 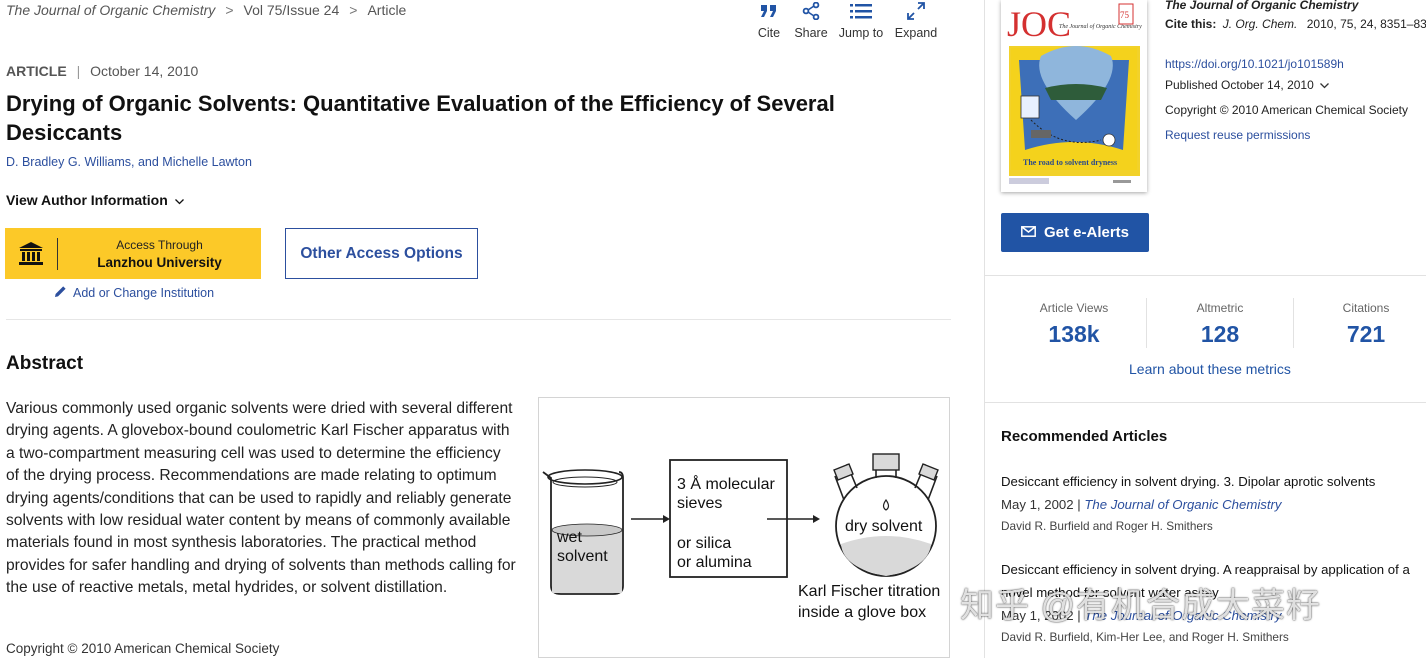 What do you see at coordinates (1140, 606) in the screenshot?
I see `watermark: 知乎 @有机合成大菜籽` at bounding box center [1140, 606].